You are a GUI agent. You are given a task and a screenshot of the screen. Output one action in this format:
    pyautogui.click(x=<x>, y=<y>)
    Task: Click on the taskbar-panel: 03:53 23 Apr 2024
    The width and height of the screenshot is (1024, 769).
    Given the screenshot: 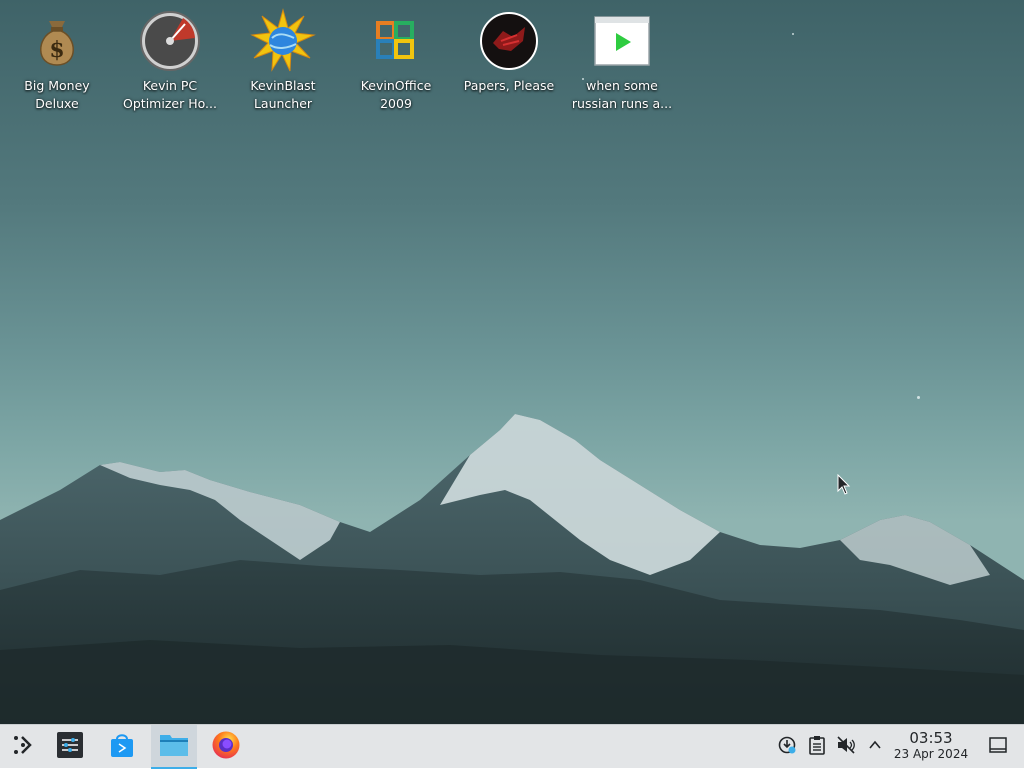 What is the action you would take?
    pyautogui.click(x=512, y=746)
    